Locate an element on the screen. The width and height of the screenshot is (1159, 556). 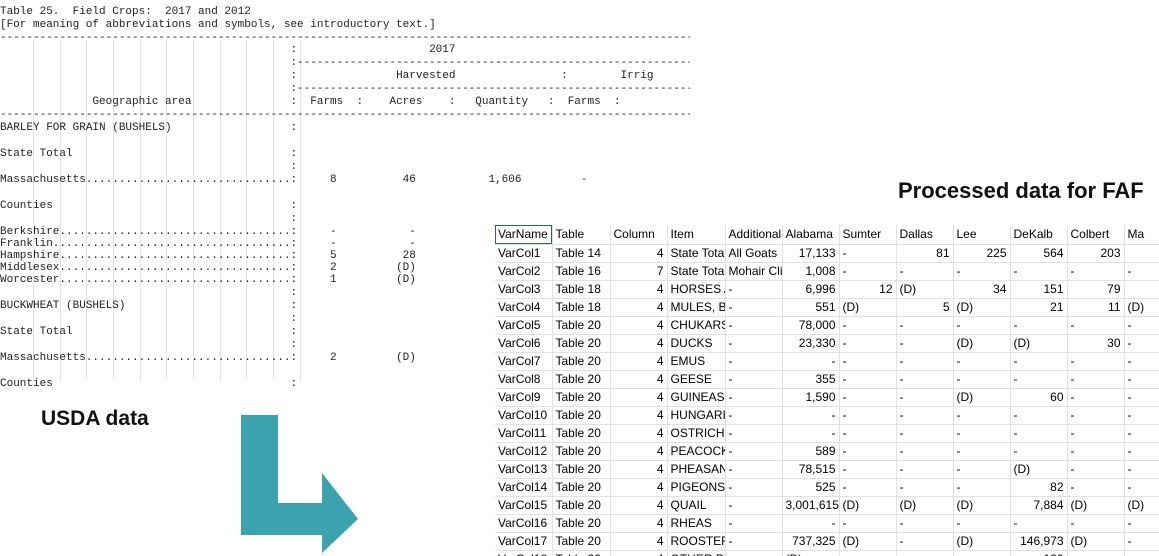
table-cell: 21 is located at coordinates (1039, 307).